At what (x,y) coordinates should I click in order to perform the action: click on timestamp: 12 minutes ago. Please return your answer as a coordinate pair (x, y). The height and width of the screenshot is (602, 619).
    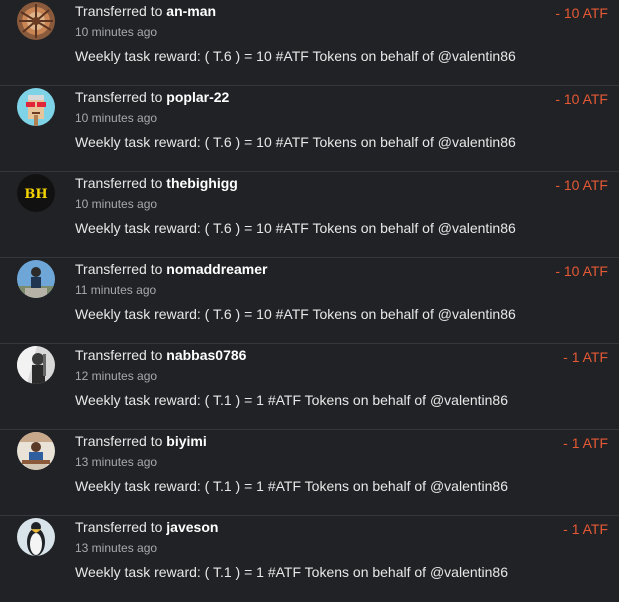
    Looking at the image, I should click on (116, 376).